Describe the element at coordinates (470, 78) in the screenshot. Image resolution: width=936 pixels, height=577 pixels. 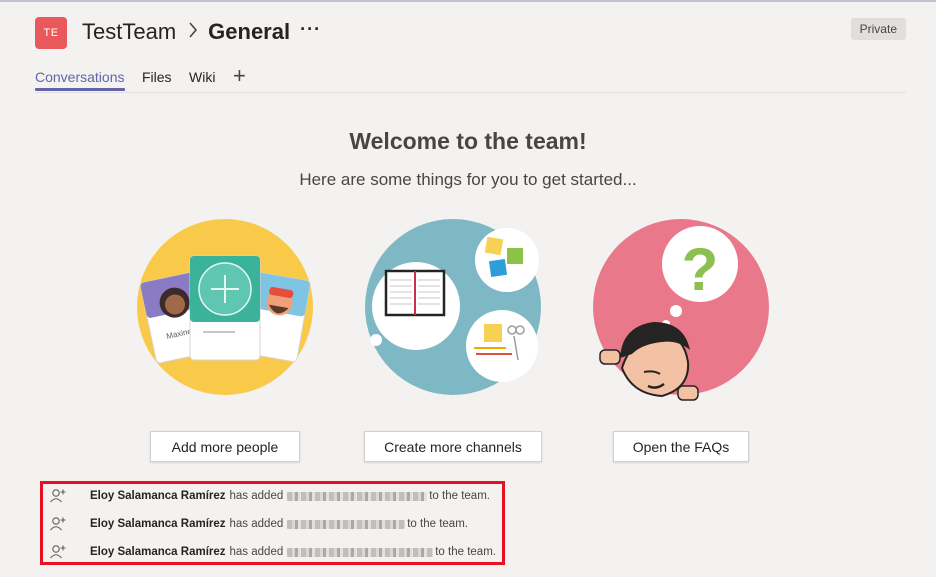
I see `channel-tabs: Conversations Files Wiki +` at that location.